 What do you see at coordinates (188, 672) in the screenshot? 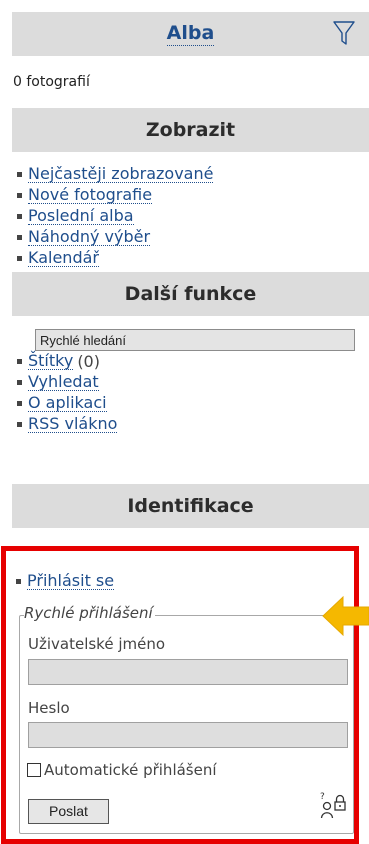
I see `username-field` at bounding box center [188, 672].